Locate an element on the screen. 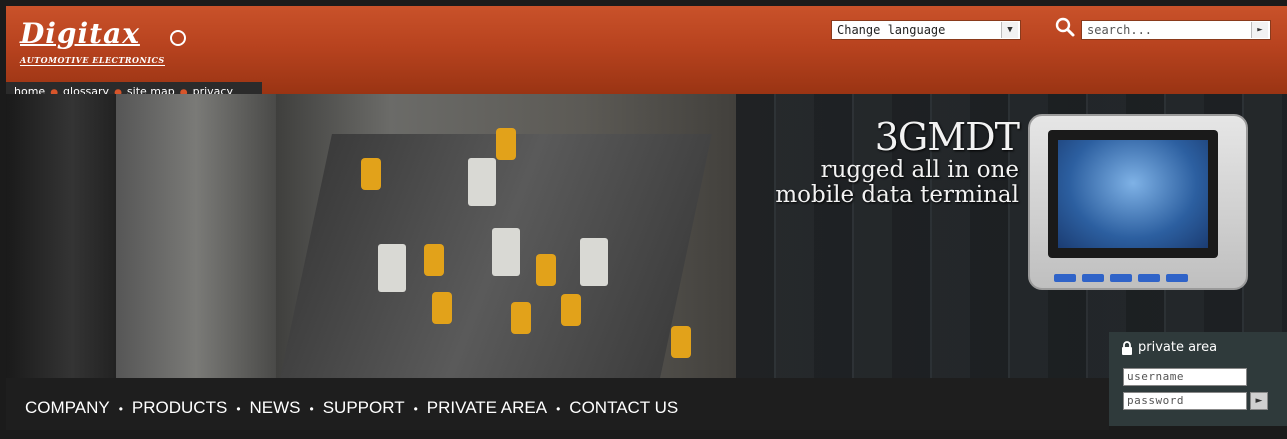 The image size is (1287, 439). banner-product-name: 3GMDT is located at coordinates (947, 137).